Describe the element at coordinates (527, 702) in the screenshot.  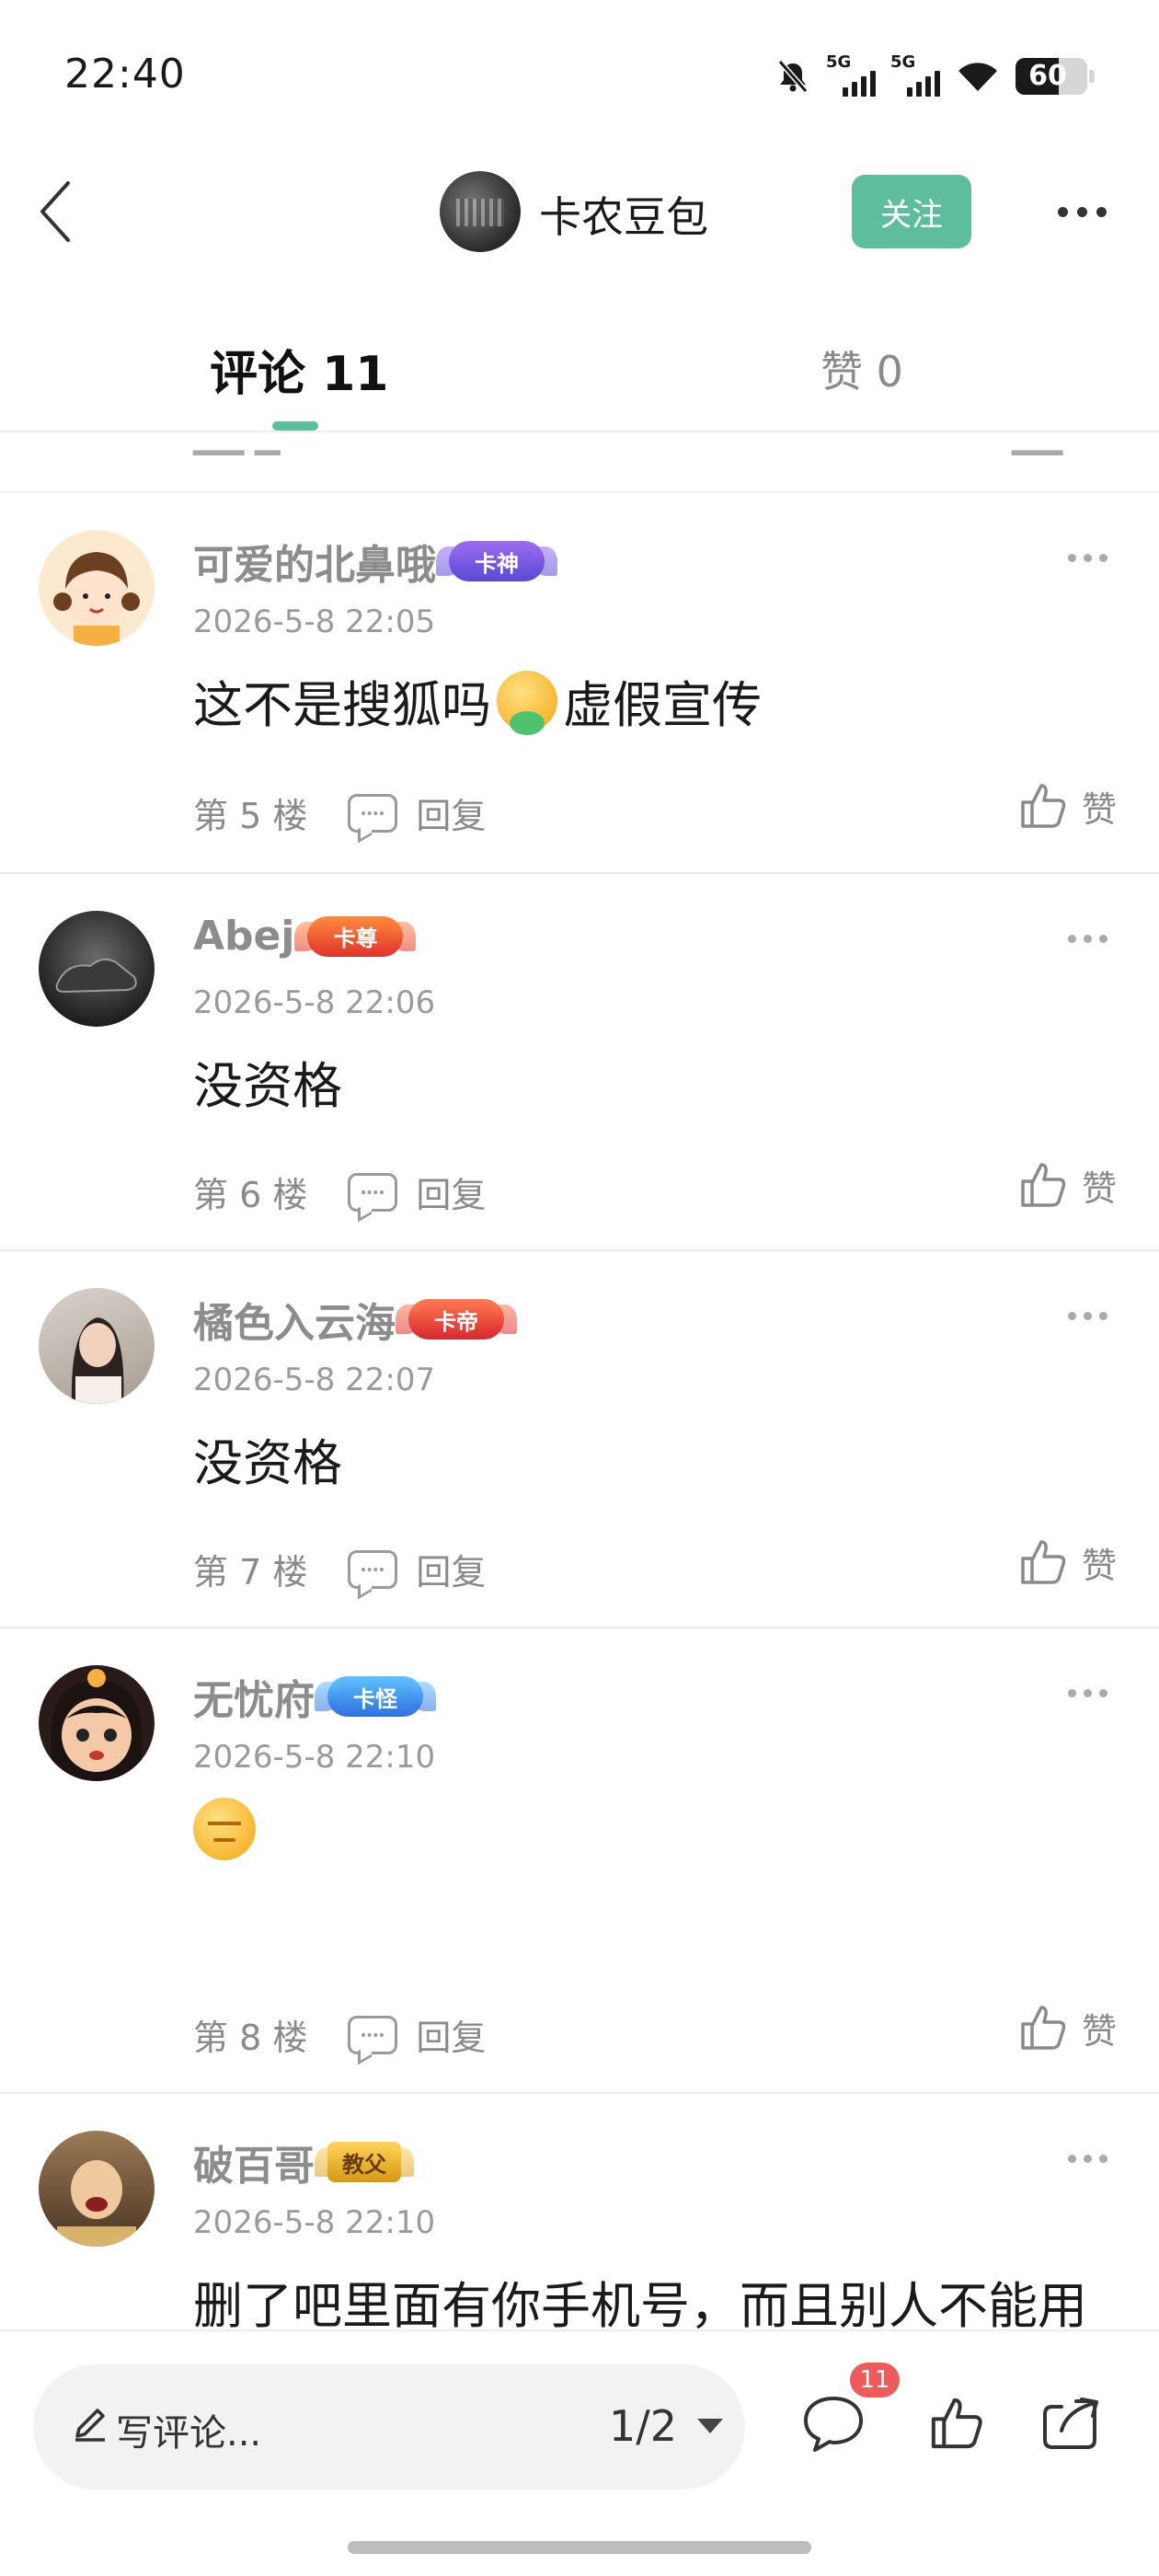
I see `vomit-face-emoji-icon` at that location.